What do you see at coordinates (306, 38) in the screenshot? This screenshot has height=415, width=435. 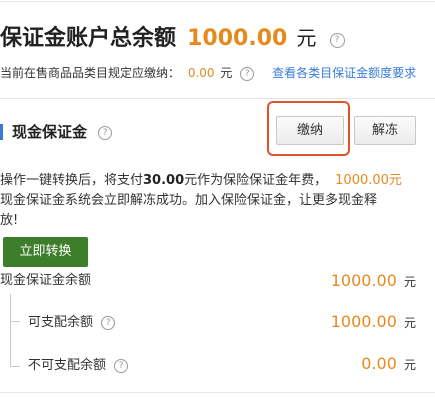 I see `total-unit: 元` at bounding box center [306, 38].